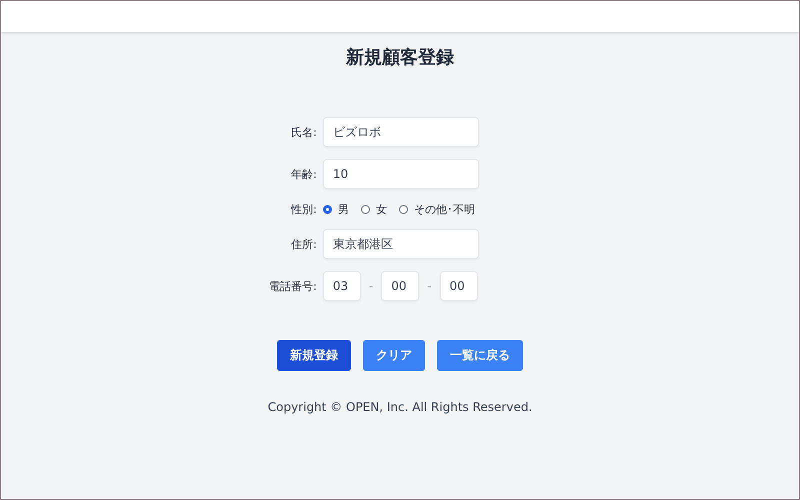 The height and width of the screenshot is (500, 800). Describe the element at coordinates (293, 286) in the screenshot. I see `field-label: 電話番号:` at that location.